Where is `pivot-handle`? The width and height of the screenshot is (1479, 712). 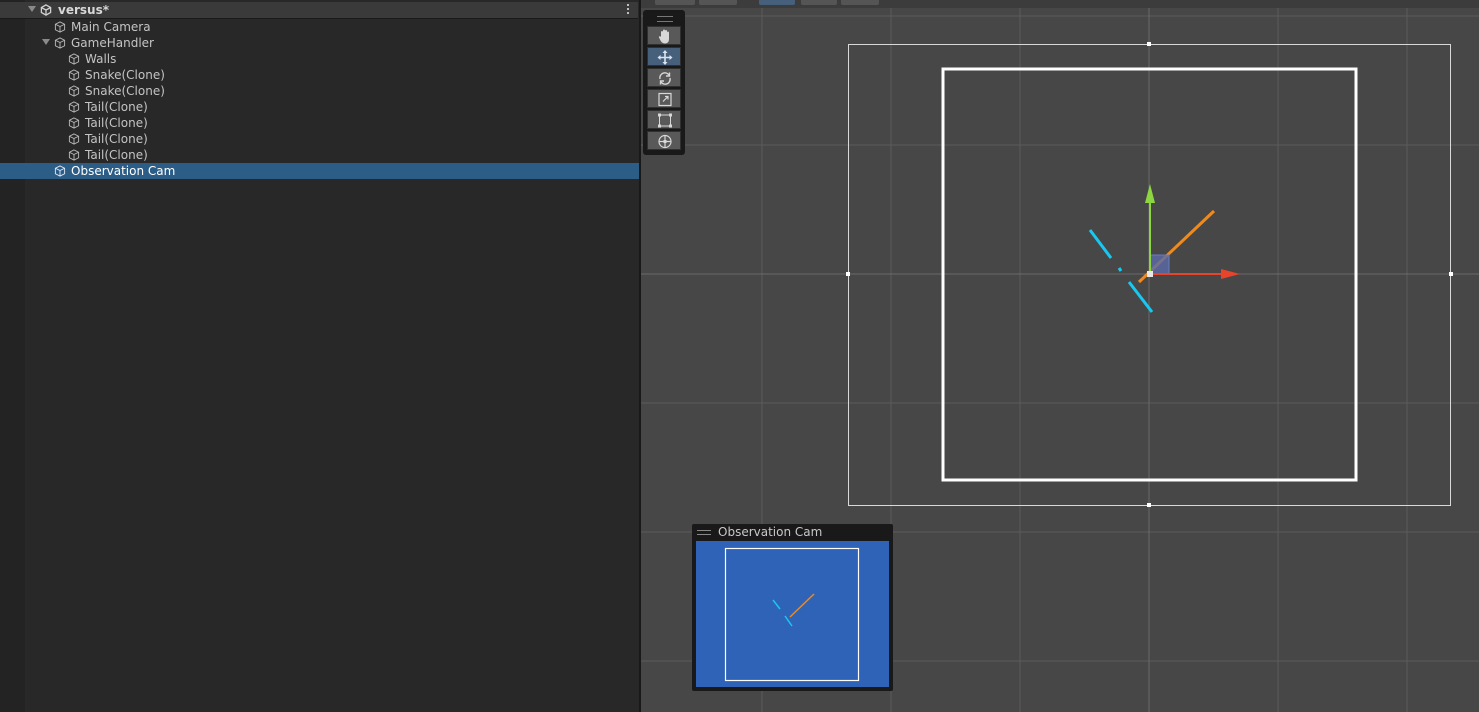 pivot-handle is located at coordinates (1150, 274).